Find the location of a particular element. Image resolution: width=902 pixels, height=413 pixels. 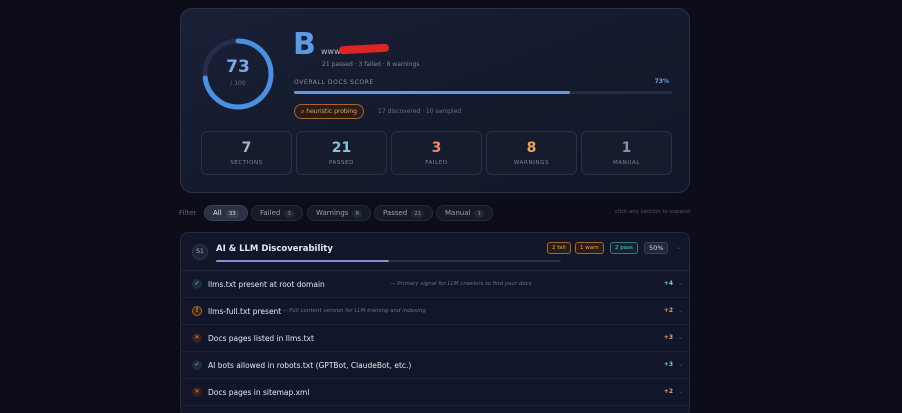

stat-passed: 21 PASSED is located at coordinates (341, 153).